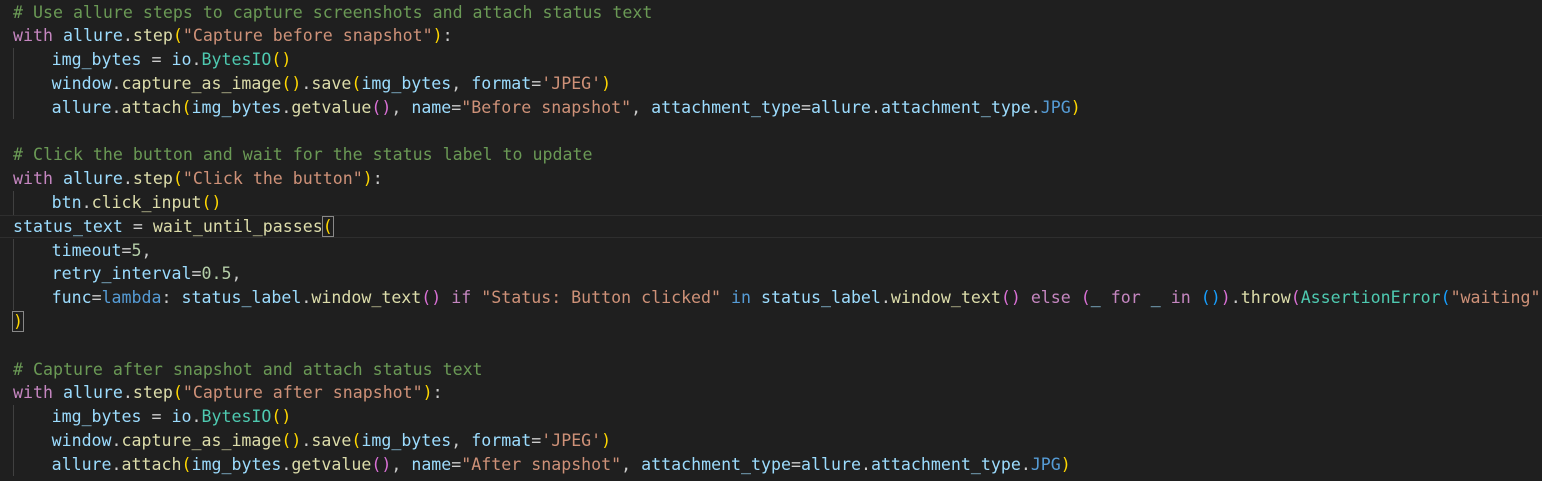 The height and width of the screenshot is (481, 1542). Describe the element at coordinates (81, 440) in the screenshot. I see `code-token: window` at that location.